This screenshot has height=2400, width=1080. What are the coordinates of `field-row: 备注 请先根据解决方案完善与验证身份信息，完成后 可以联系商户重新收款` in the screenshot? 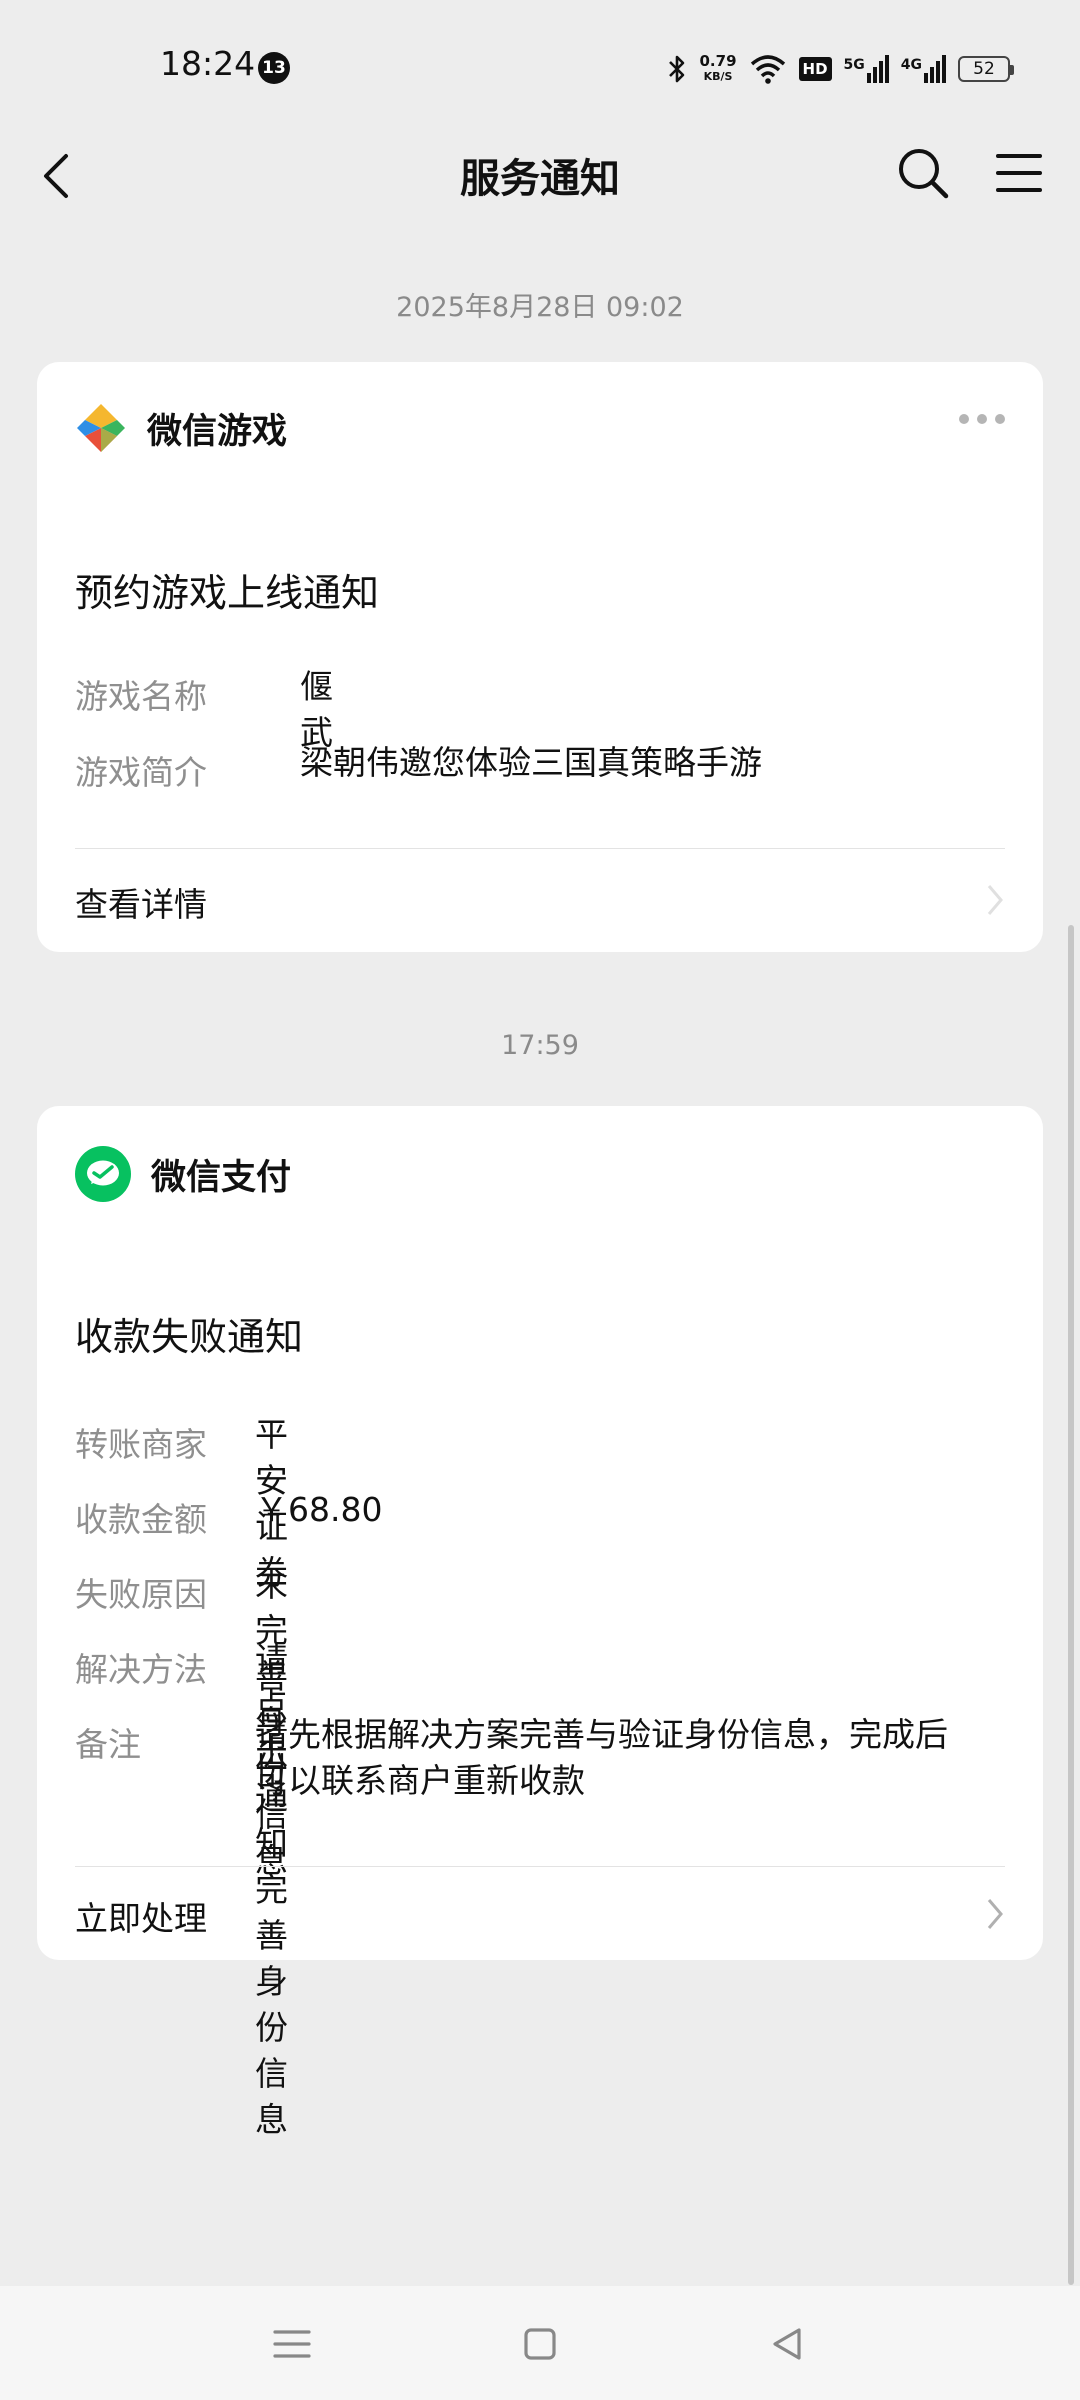 It's located at (511, 1757).